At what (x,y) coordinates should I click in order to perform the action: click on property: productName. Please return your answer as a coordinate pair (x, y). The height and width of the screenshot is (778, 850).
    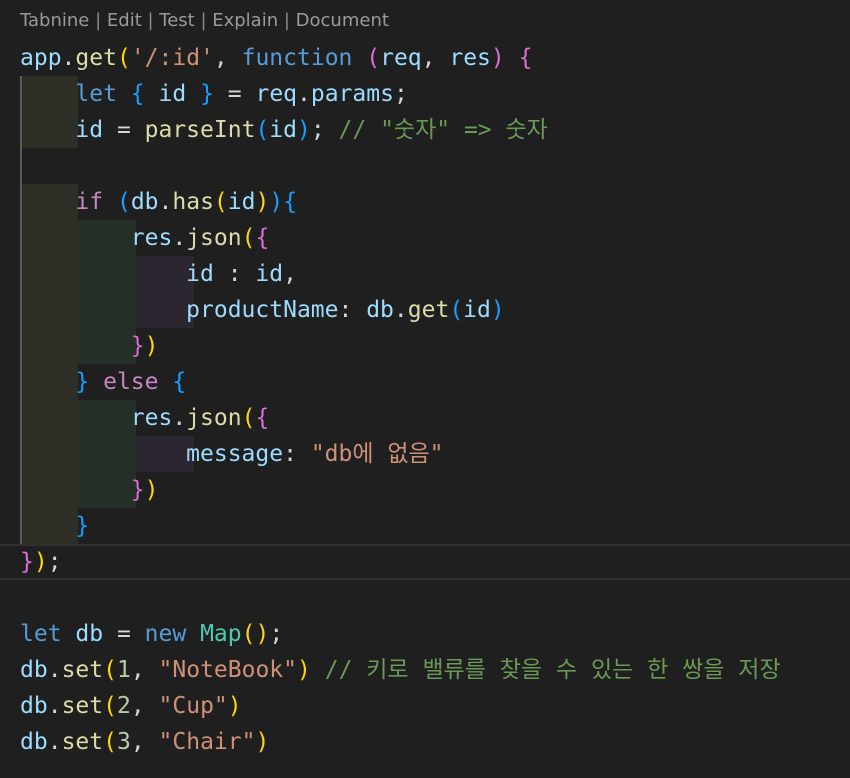
    Looking at the image, I should click on (262, 310).